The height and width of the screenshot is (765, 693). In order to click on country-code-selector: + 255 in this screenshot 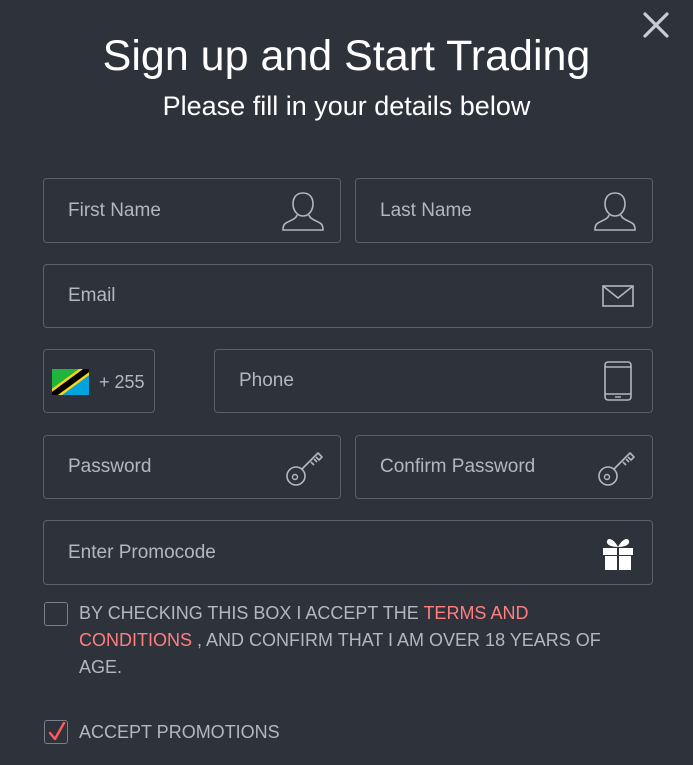, I will do `click(99, 381)`.